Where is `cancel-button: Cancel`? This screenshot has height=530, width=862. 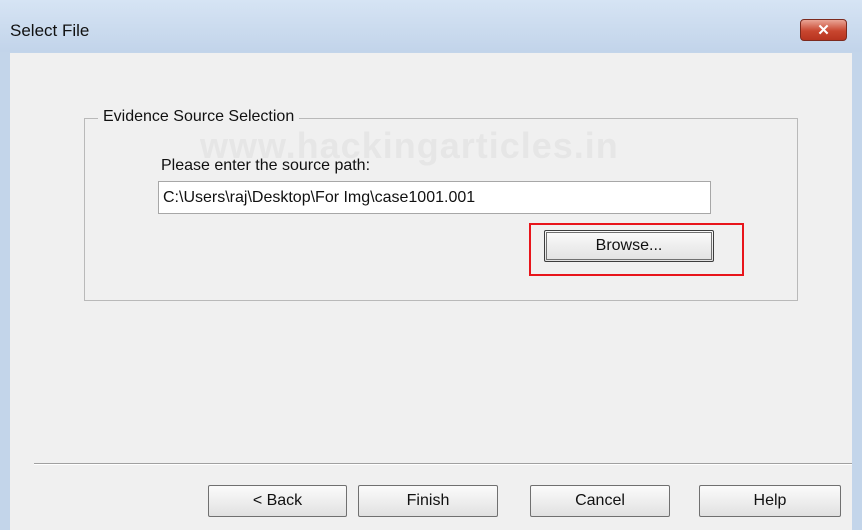 cancel-button: Cancel is located at coordinates (600, 501).